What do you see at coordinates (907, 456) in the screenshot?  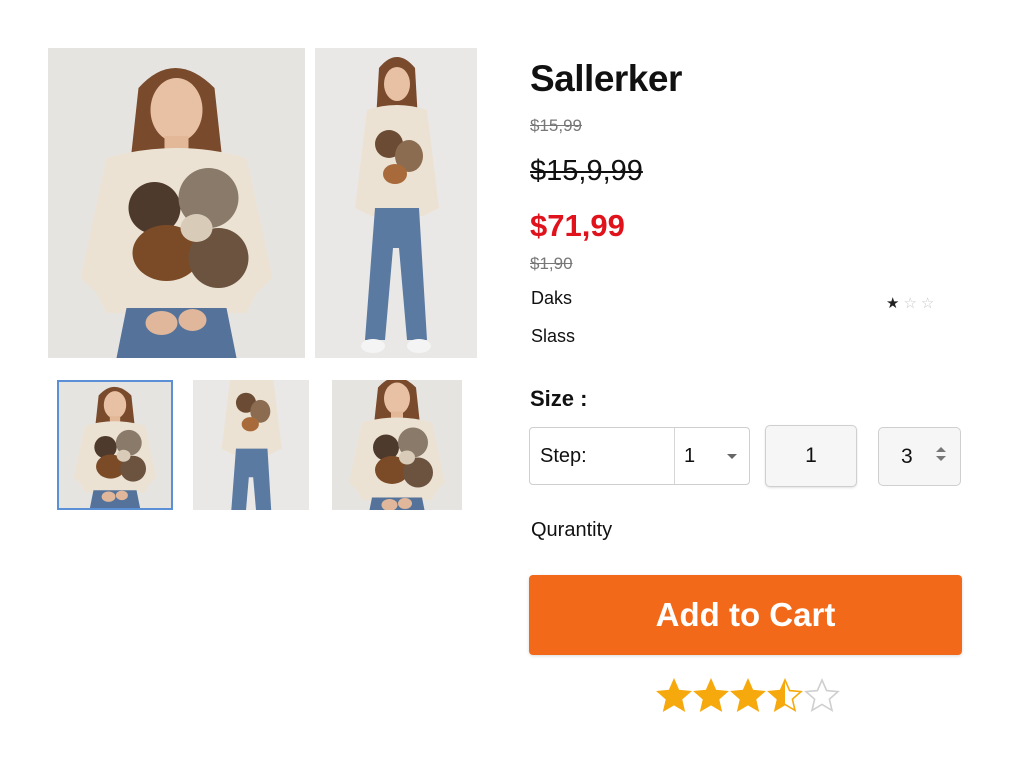 I see `stepper-value: 3` at bounding box center [907, 456].